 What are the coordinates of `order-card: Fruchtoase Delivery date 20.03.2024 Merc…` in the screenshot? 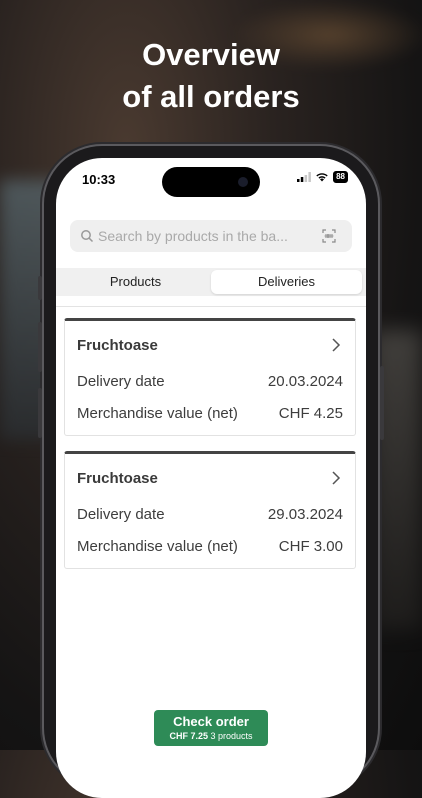 It's located at (210, 377).